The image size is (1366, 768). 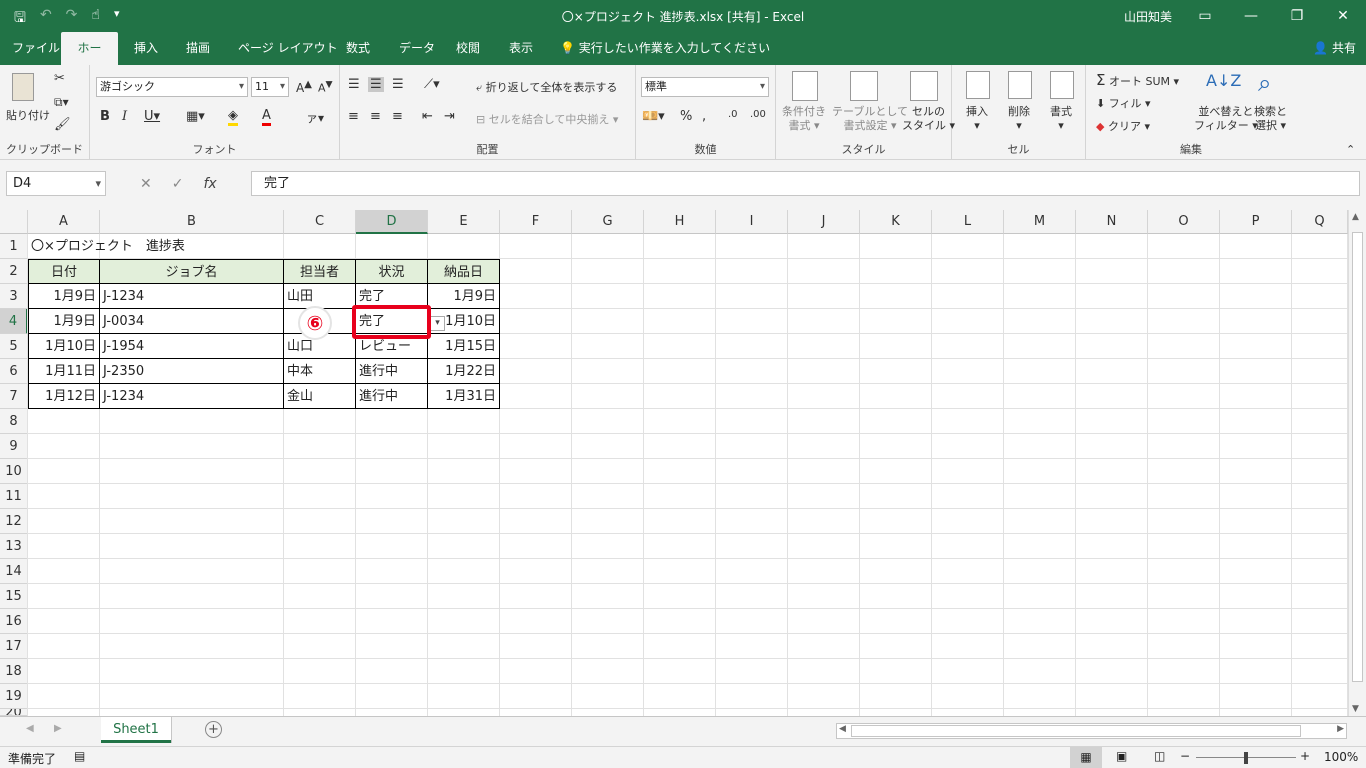 What do you see at coordinates (924, 87) in the screenshot?
I see `cell-style-icon` at bounding box center [924, 87].